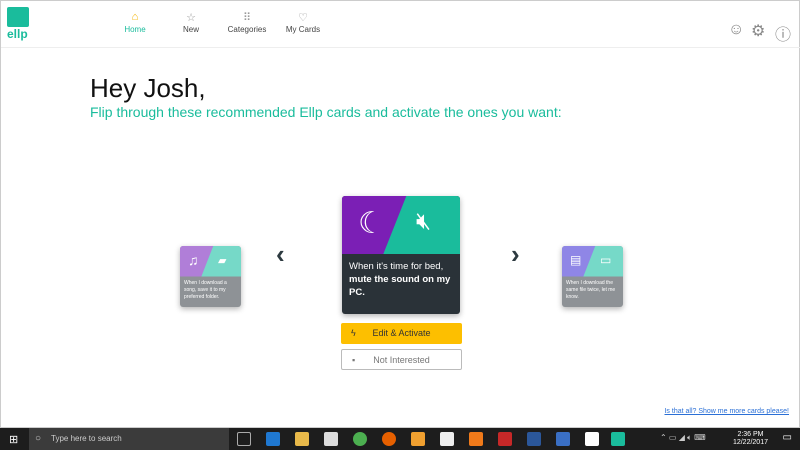 This screenshot has height=450, width=800. What do you see at coordinates (787, 437) in the screenshot?
I see `notifications-icon: ▭` at bounding box center [787, 437].